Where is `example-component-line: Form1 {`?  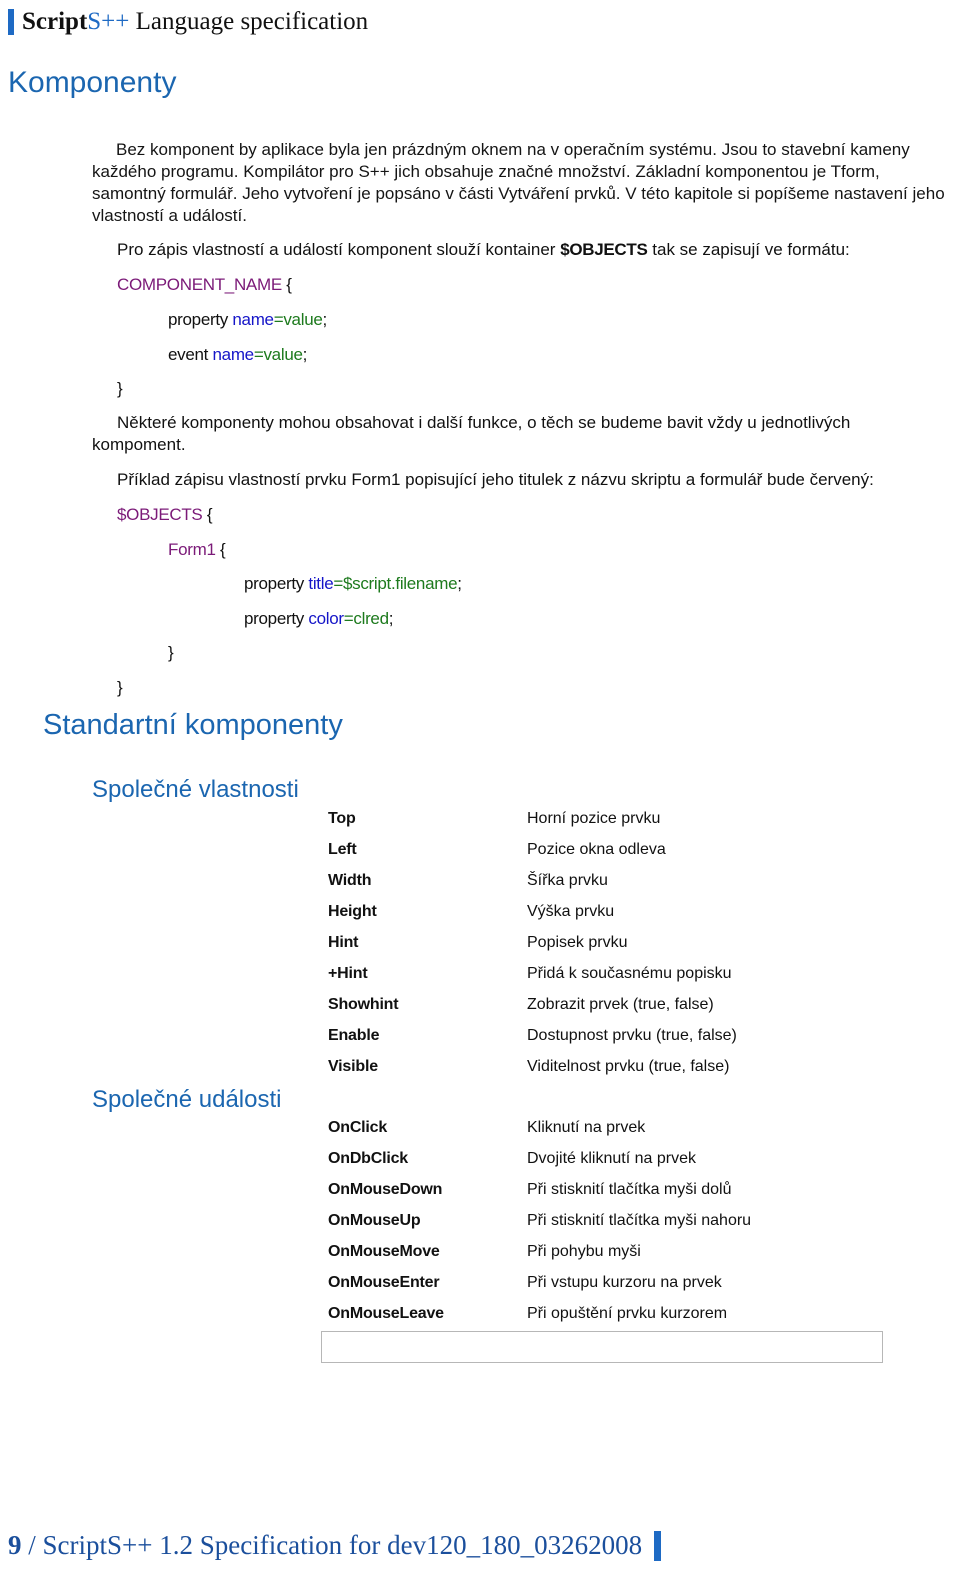
example-component-line: Form1 { is located at coordinates (197, 550).